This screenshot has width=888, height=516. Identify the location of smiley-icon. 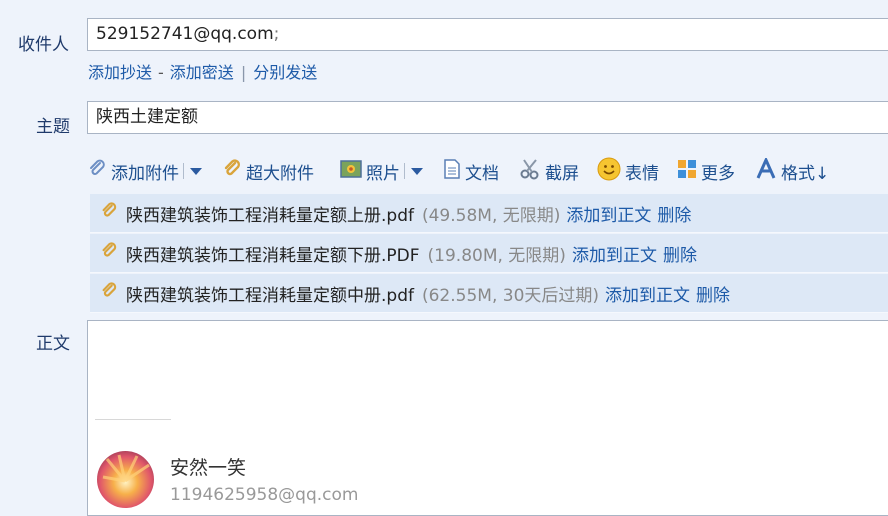
(609, 171).